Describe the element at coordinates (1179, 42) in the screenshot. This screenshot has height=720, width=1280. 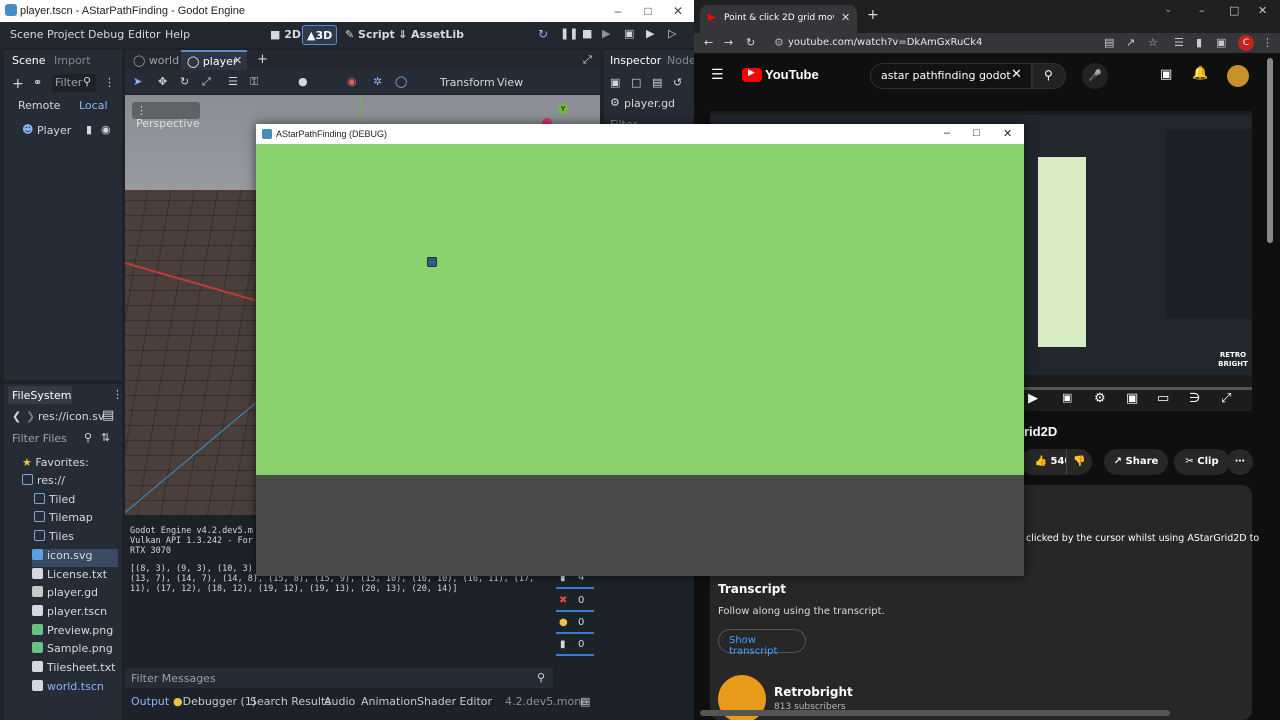
I see `reading-list-icon: ☰` at that location.